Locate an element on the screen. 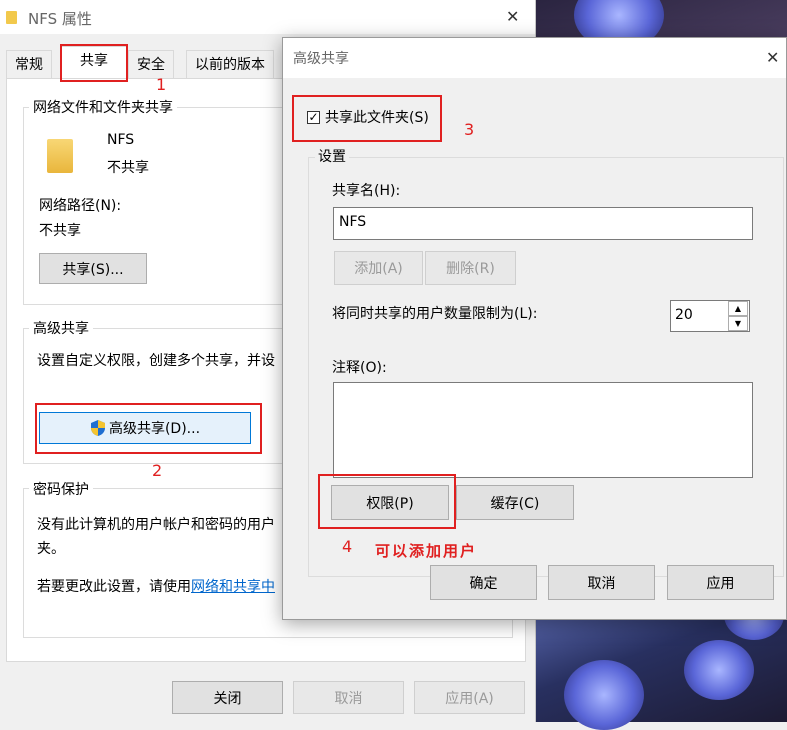  network-path-value: 不共享 is located at coordinates (60, 231).